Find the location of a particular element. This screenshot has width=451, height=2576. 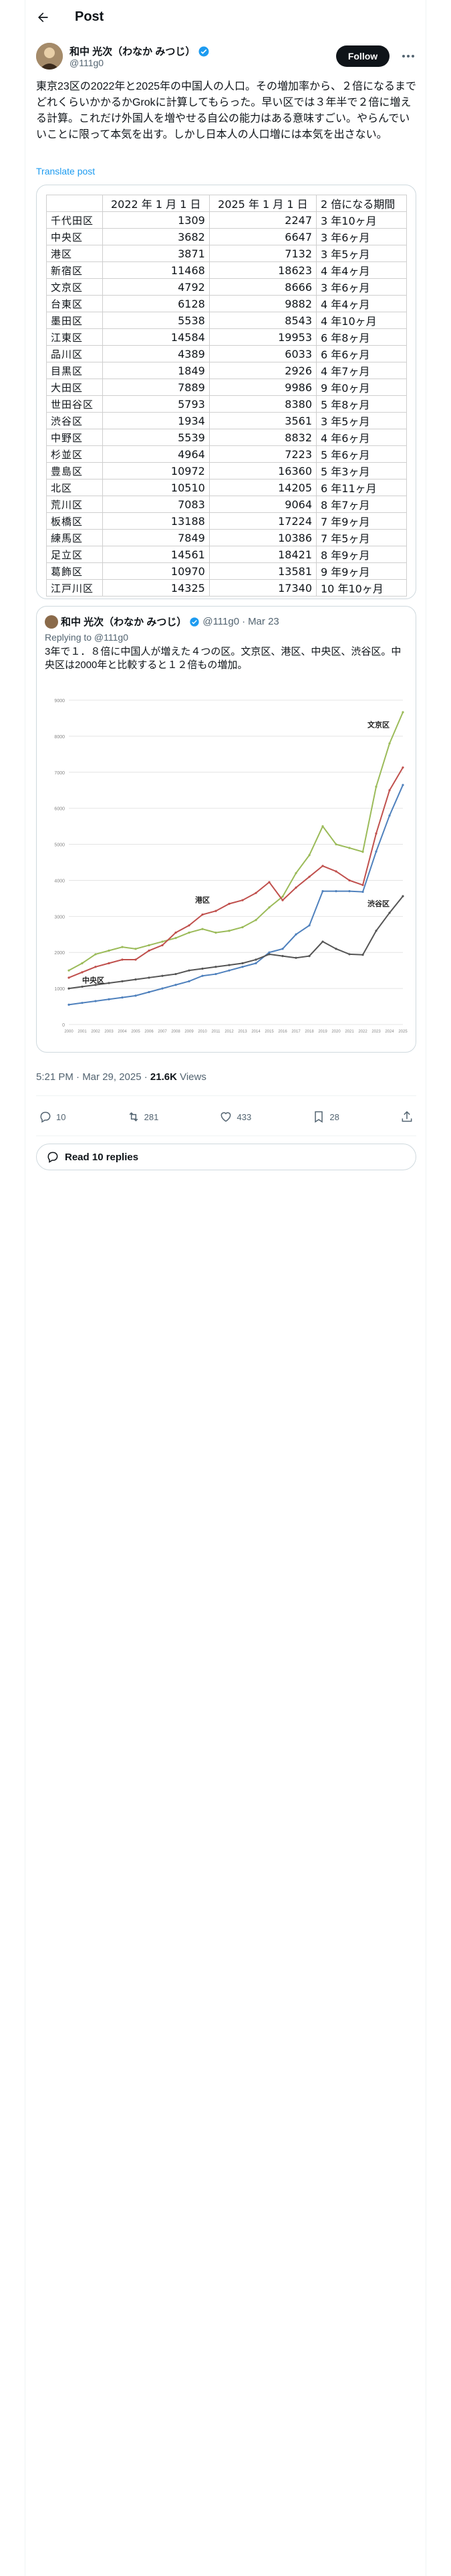

population-value: 2926 is located at coordinates (262, 370).